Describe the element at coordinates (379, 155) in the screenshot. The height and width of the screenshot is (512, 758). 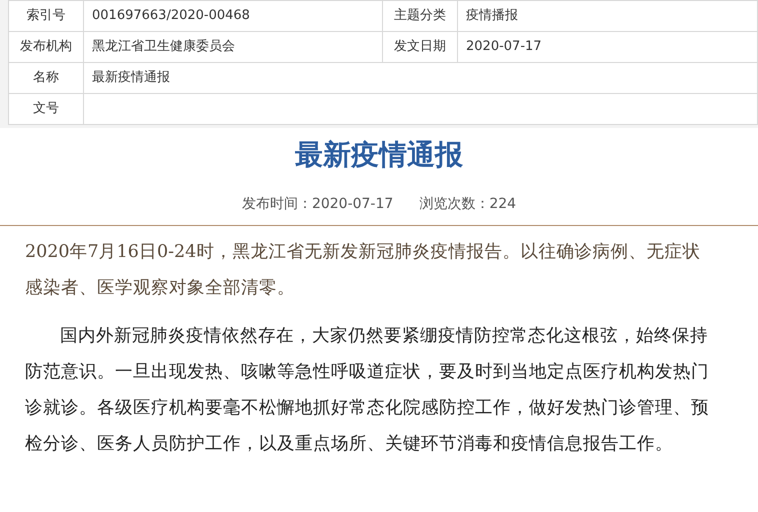
I see `article-title: 最新疫情通报` at that location.